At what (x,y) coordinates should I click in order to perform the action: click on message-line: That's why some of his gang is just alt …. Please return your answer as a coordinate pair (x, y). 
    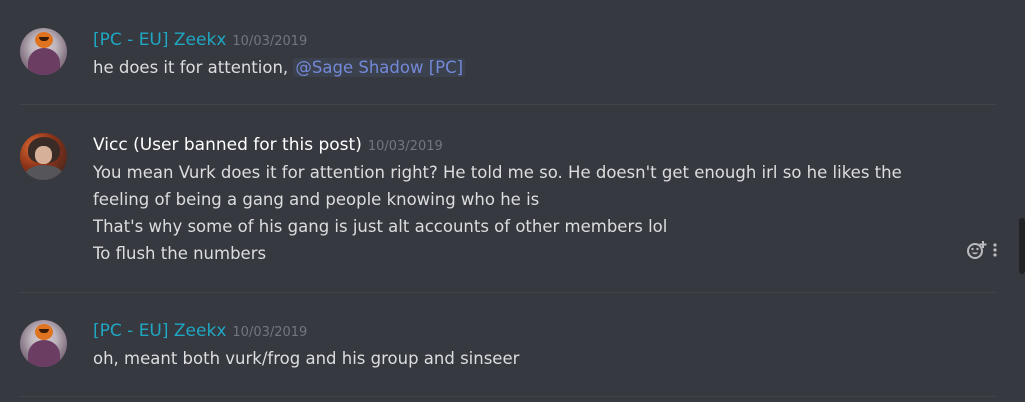
    Looking at the image, I should click on (380, 226).